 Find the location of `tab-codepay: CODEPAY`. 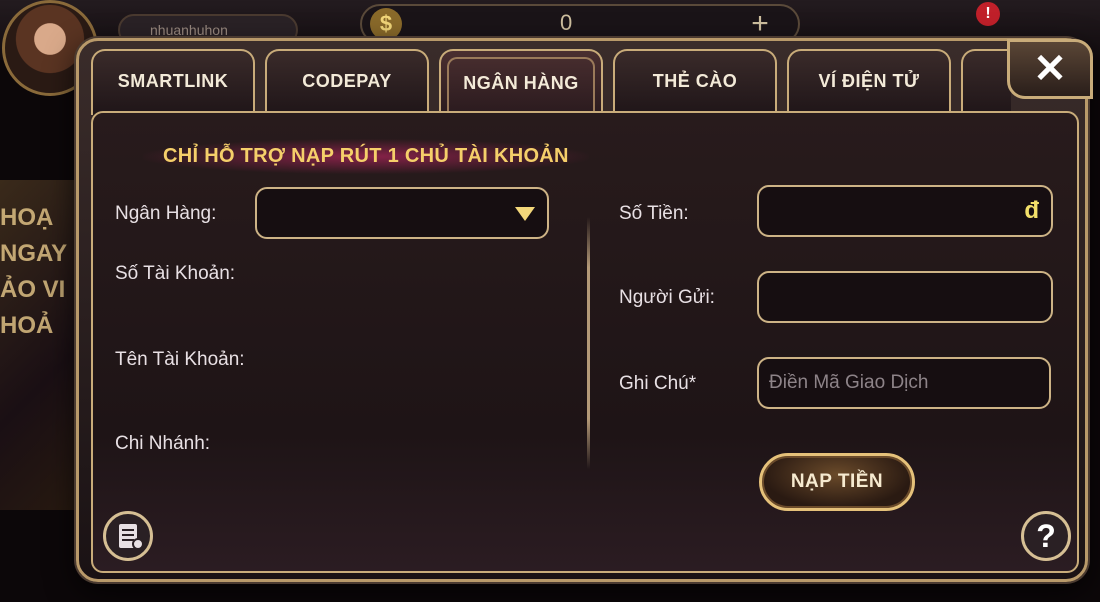

tab-codepay: CODEPAY is located at coordinates (347, 82).